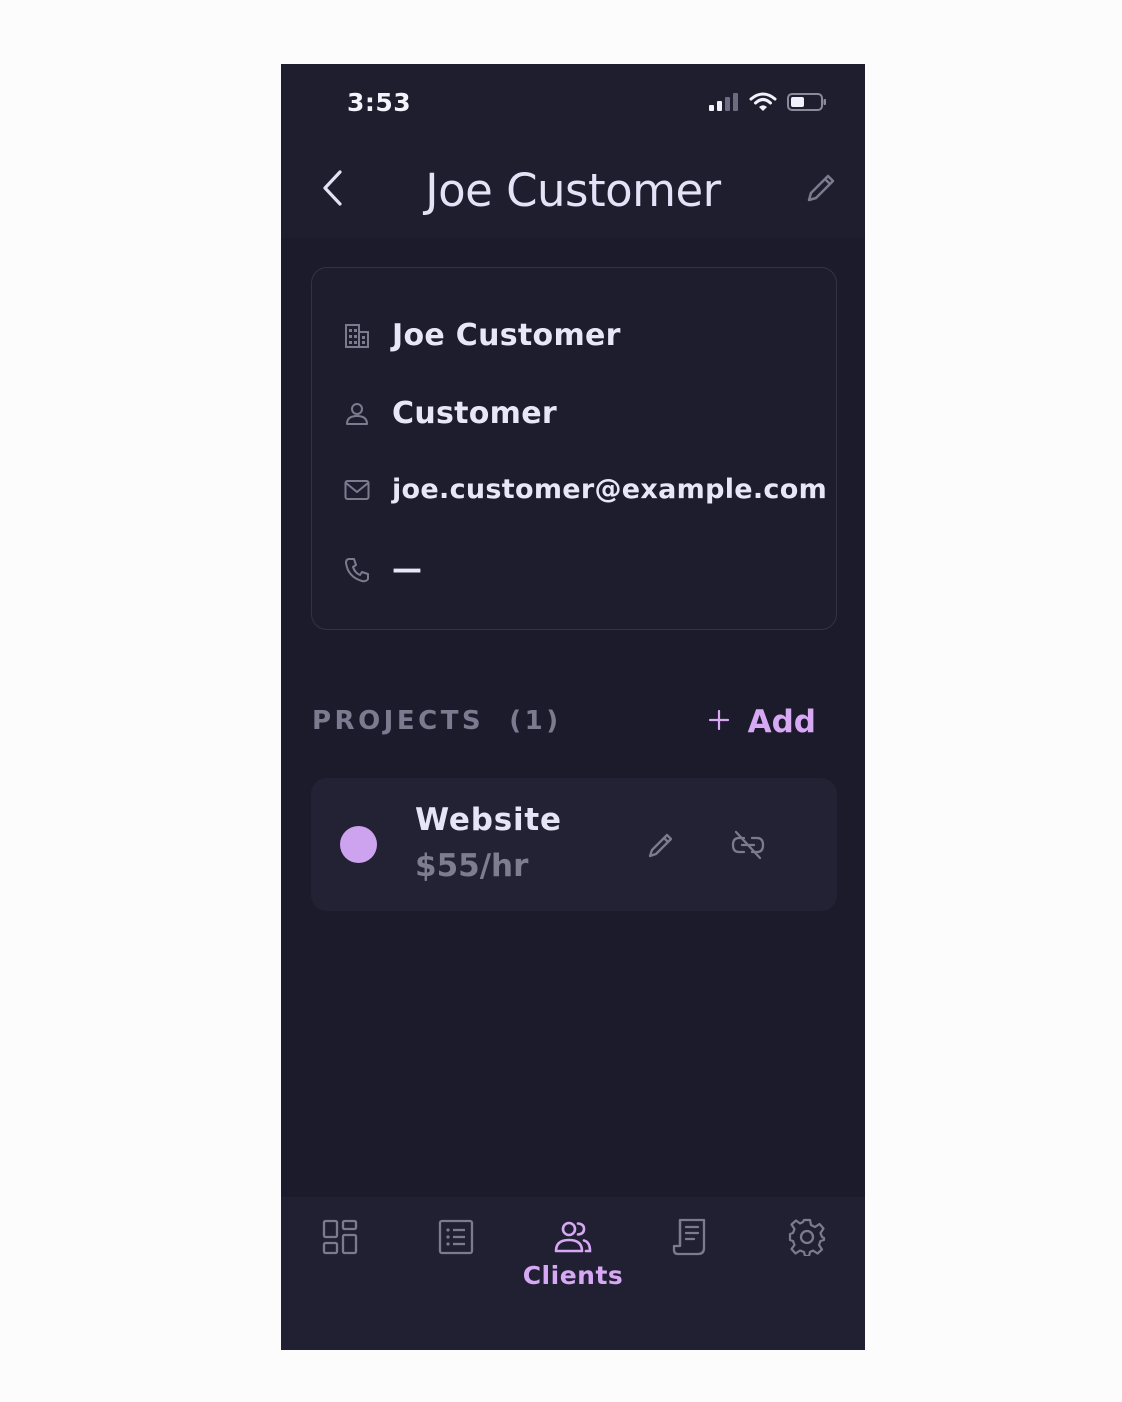 The image size is (1122, 1402). What do you see at coordinates (763, 104) in the screenshot?
I see `wifi-icon` at bounding box center [763, 104].